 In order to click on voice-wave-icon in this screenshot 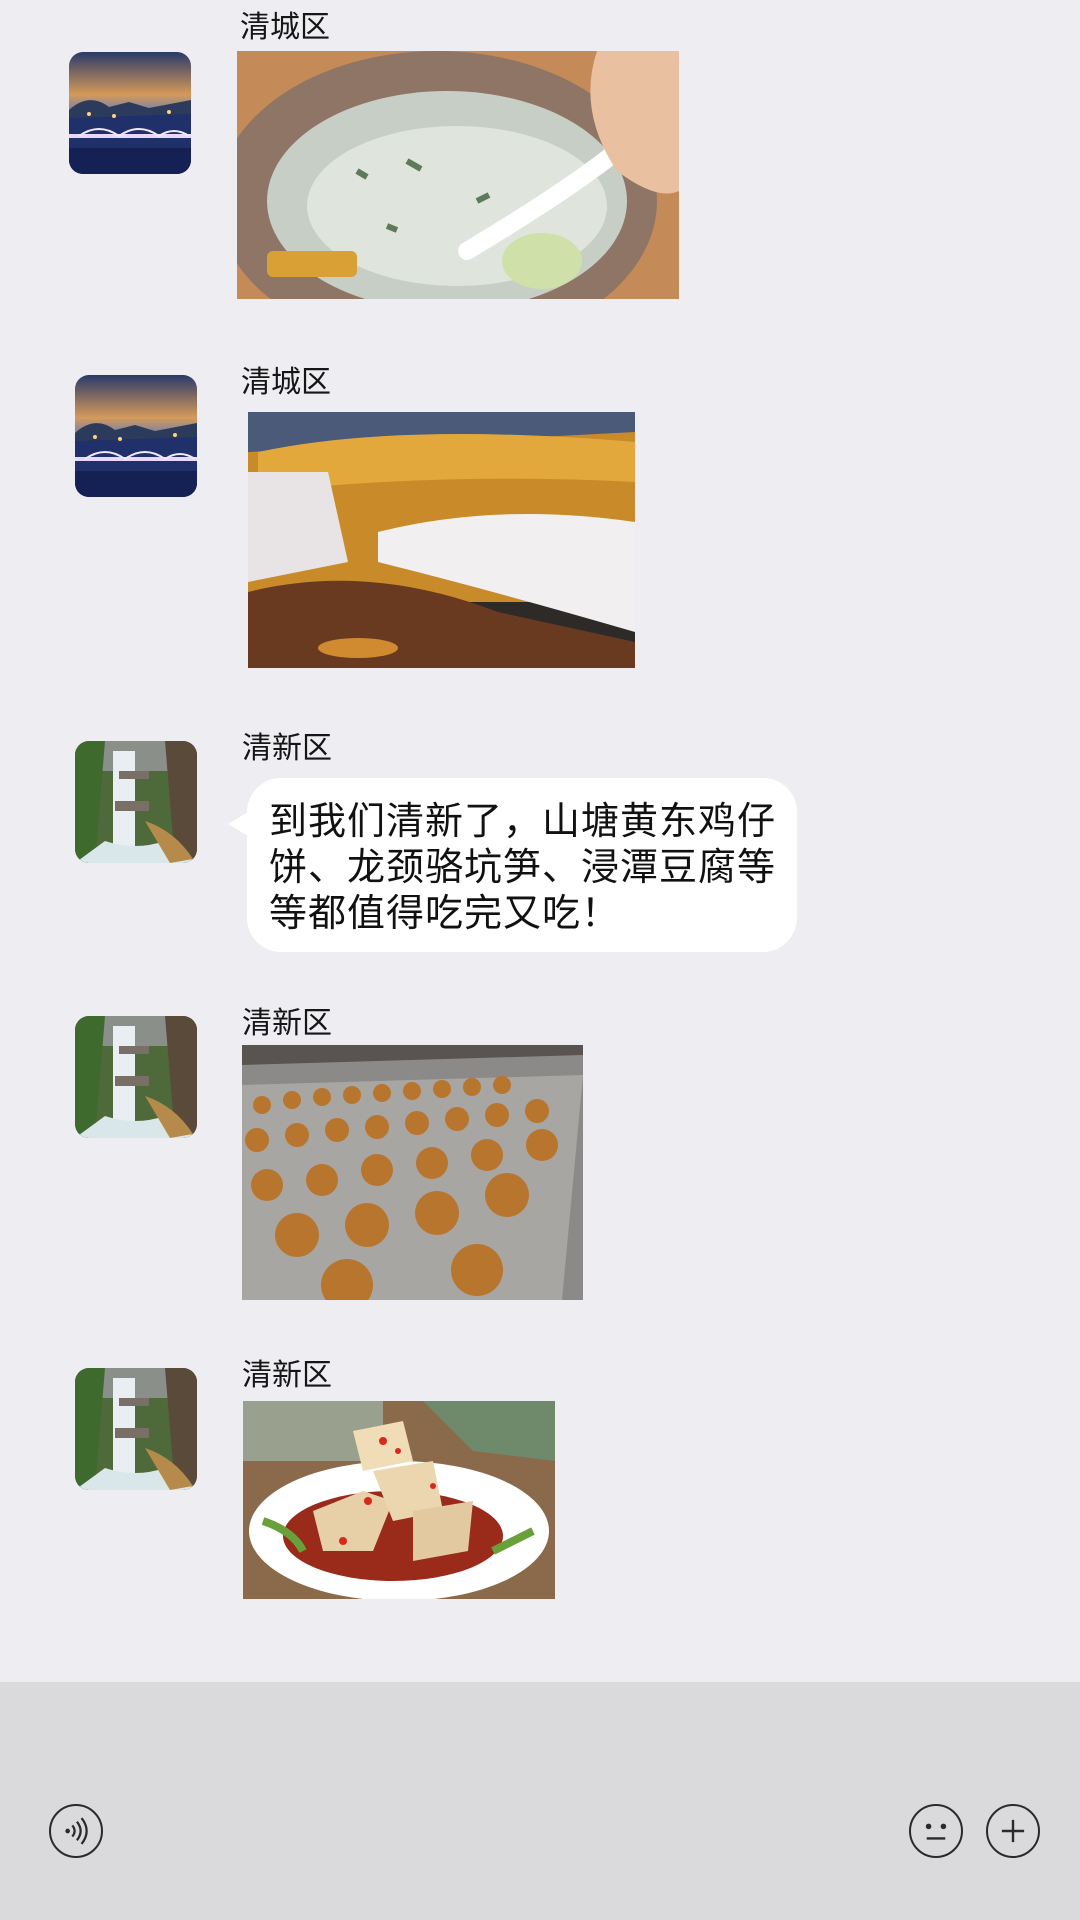, I will do `click(76, 1831)`.